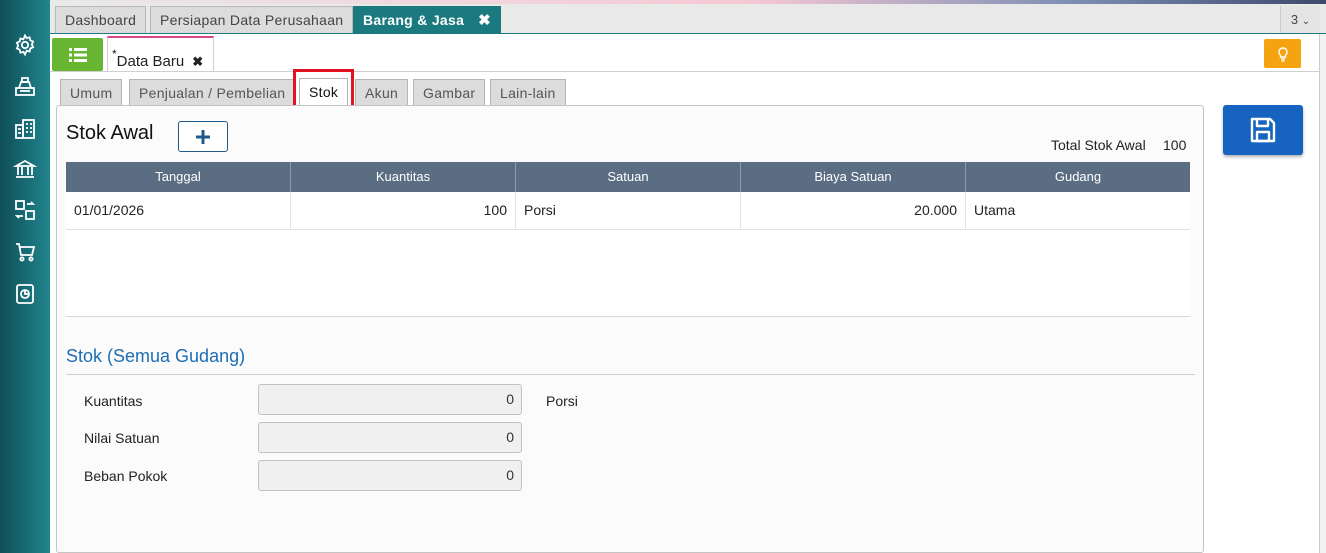 Image resolution: width=1326 pixels, height=553 pixels. What do you see at coordinates (25, 169) in the screenshot?
I see `bank-icon` at bounding box center [25, 169].